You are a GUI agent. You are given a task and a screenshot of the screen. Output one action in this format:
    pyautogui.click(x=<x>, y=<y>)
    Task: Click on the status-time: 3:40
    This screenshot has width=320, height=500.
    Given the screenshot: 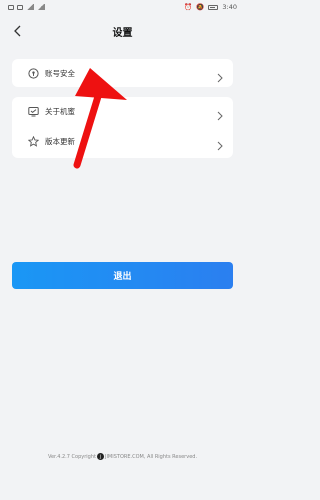 What is the action you would take?
    pyautogui.click(x=229, y=7)
    